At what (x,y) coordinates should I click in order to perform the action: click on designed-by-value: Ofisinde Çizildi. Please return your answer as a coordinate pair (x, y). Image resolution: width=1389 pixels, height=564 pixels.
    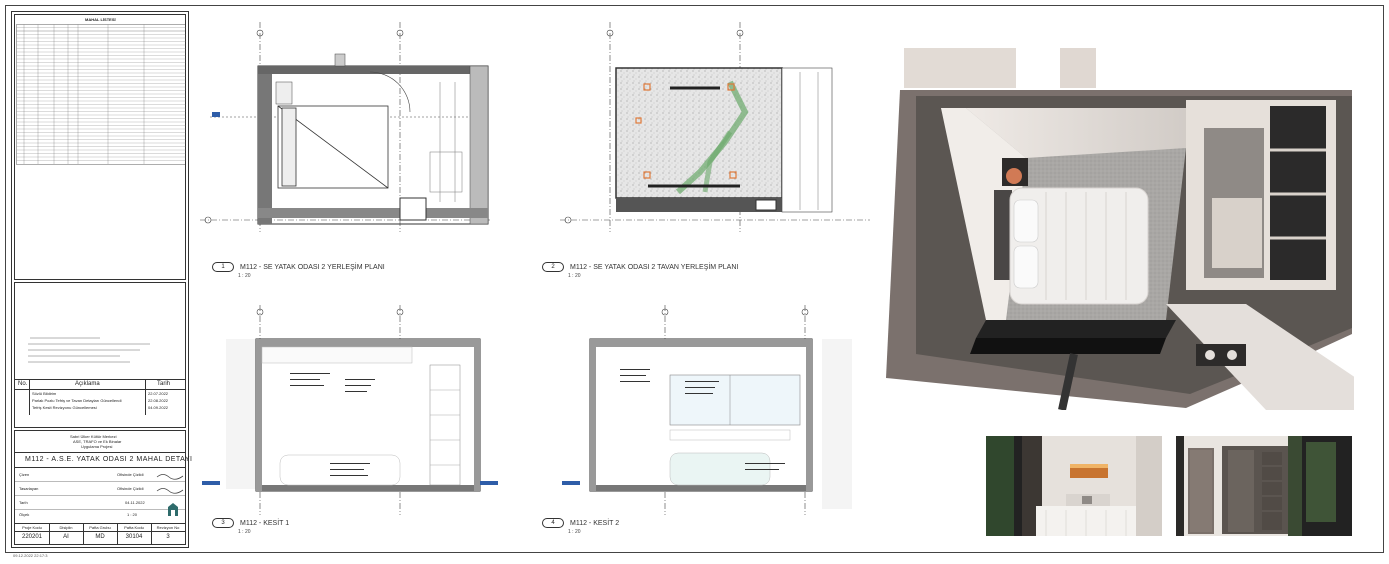
    Looking at the image, I should click on (130, 488).